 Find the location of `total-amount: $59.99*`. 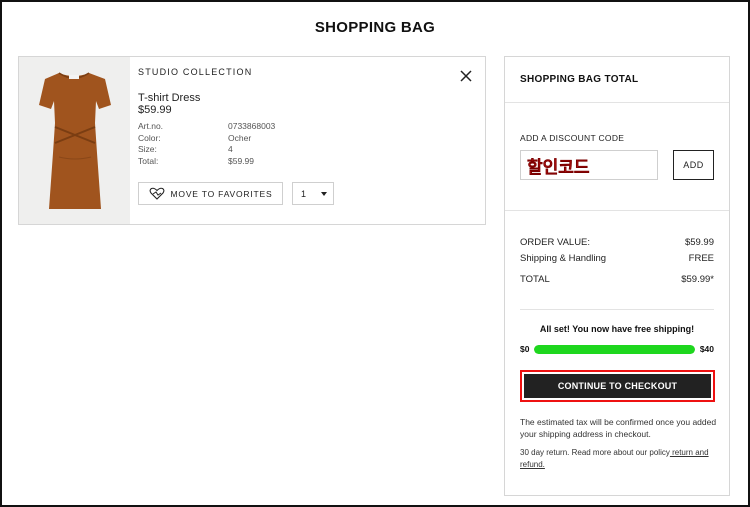

total-amount: $59.99* is located at coordinates (697, 279).